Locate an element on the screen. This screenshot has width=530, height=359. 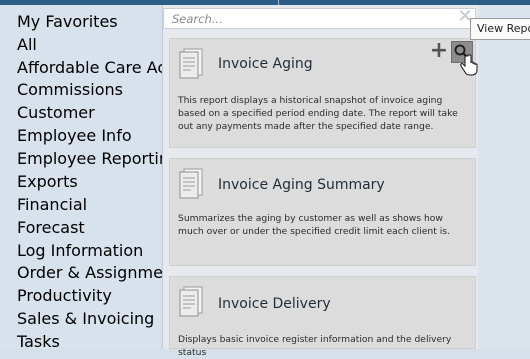
sidebar-item-tasks: Tasks is located at coordinates (38, 341).